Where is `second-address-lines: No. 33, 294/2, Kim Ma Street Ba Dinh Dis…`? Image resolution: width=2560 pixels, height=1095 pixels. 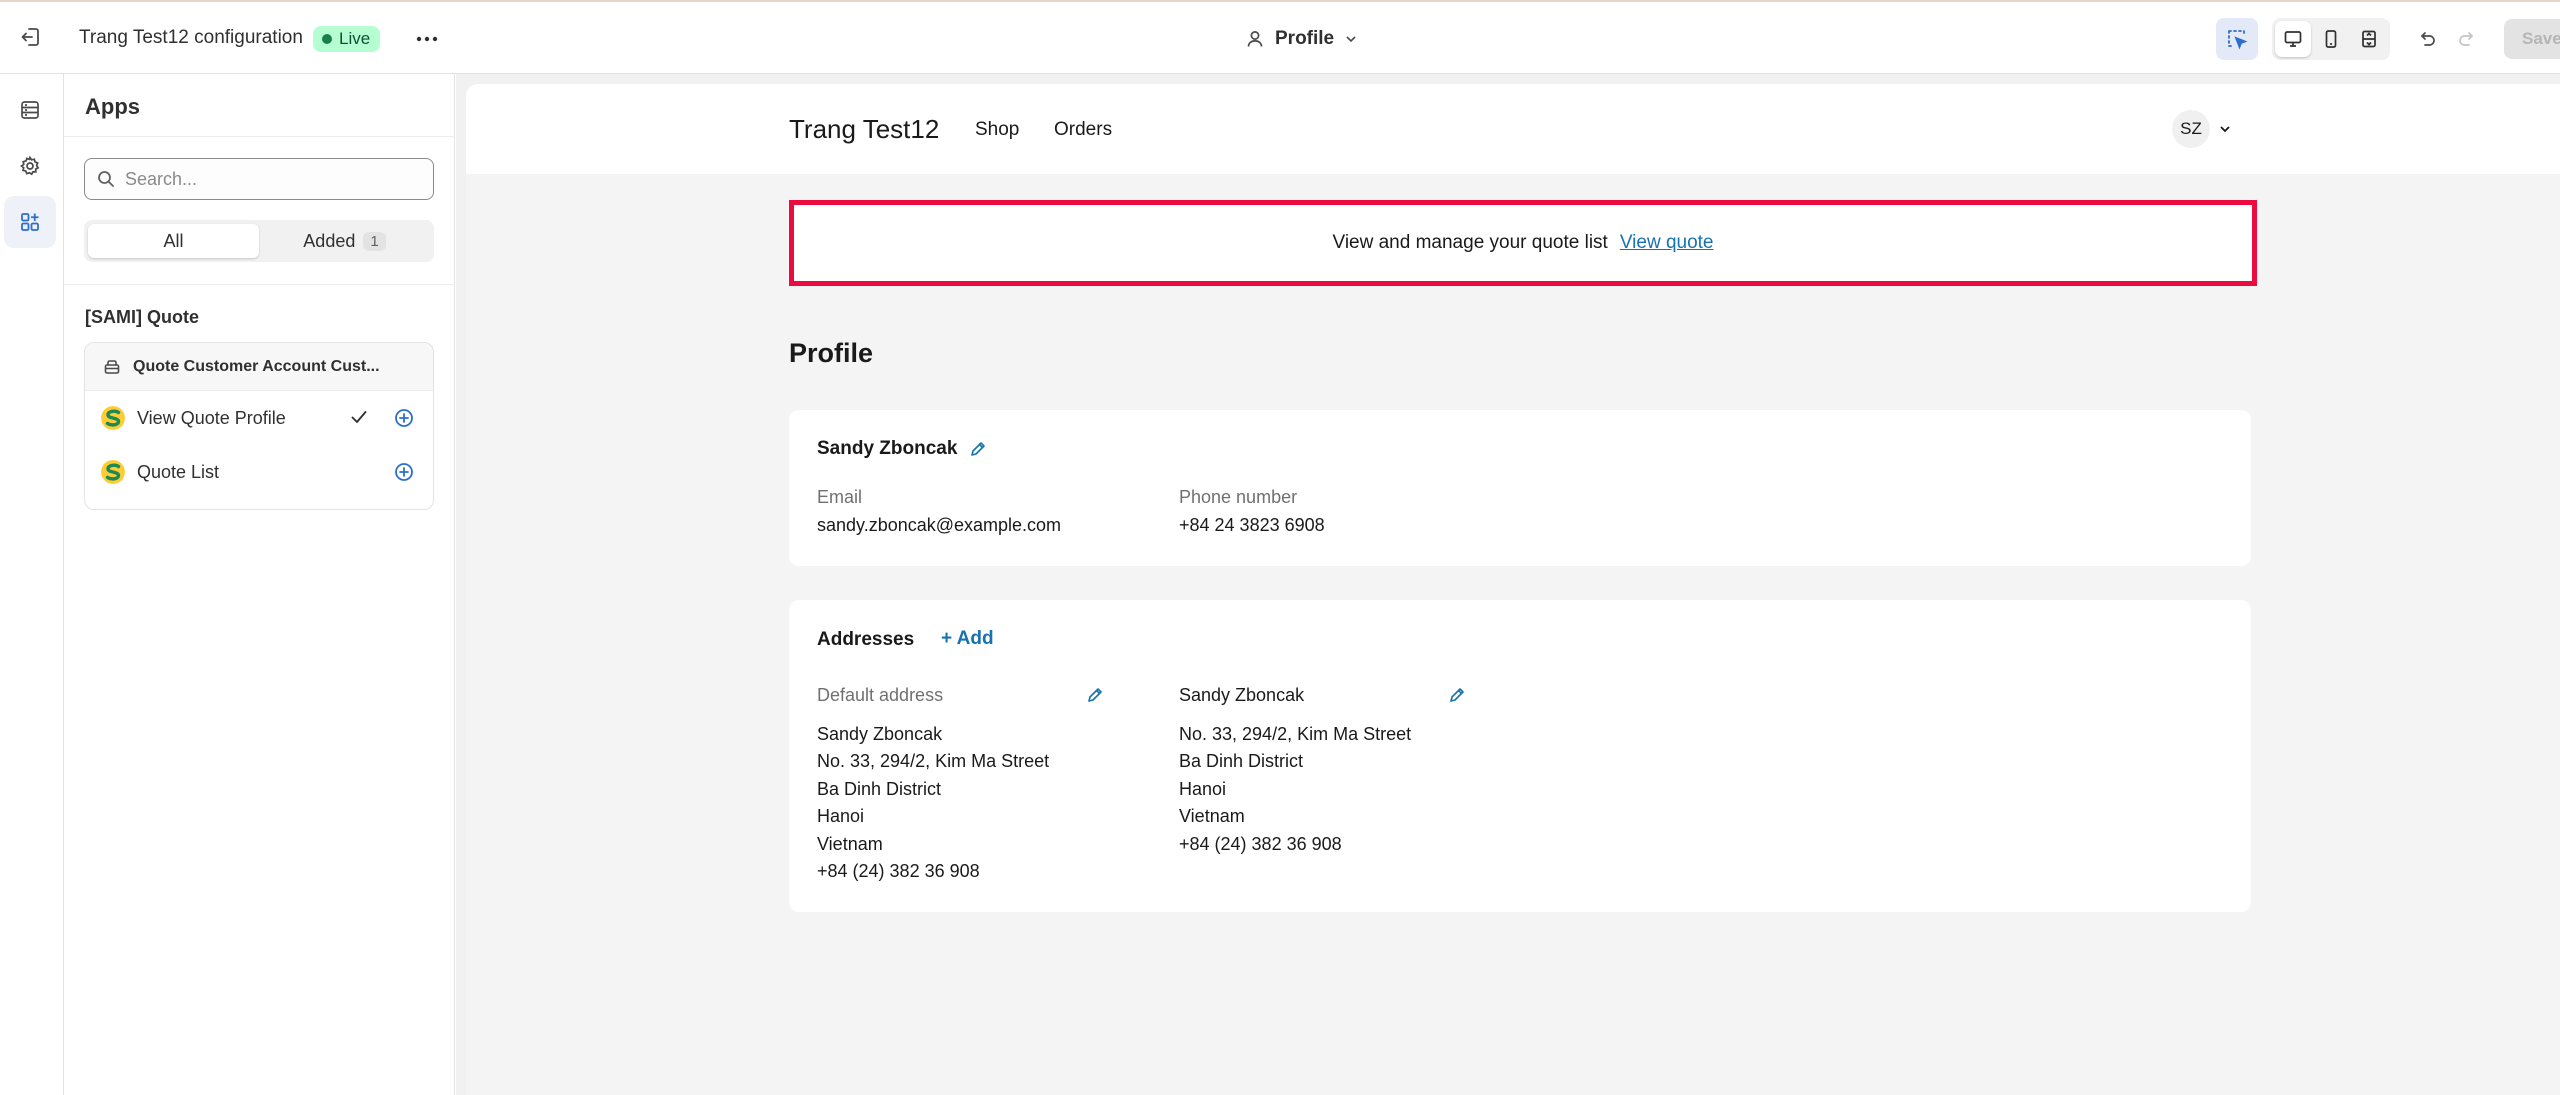
second-address-lines: No. 33, 294/2, Kim Ma Street Ba Dinh Dis… is located at coordinates (1295, 789).